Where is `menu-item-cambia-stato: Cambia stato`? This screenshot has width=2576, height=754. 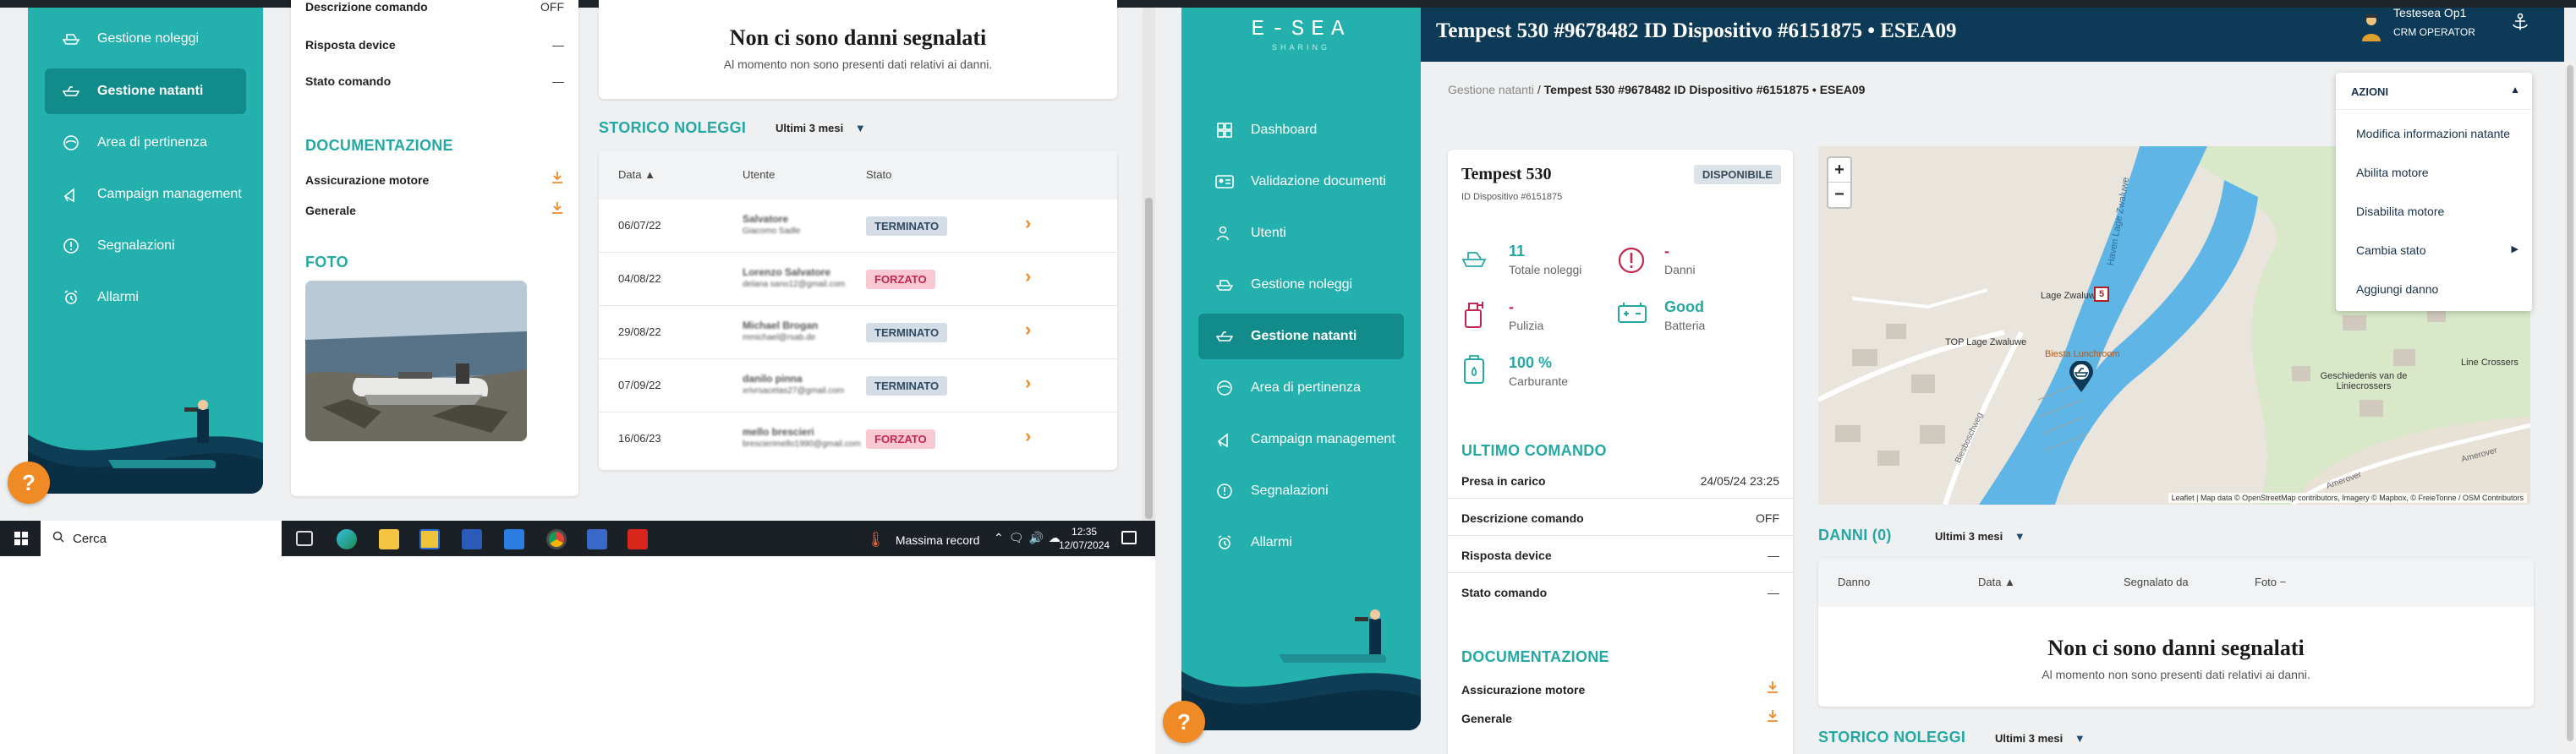 menu-item-cambia-stato: Cambia stato is located at coordinates (2390, 250).